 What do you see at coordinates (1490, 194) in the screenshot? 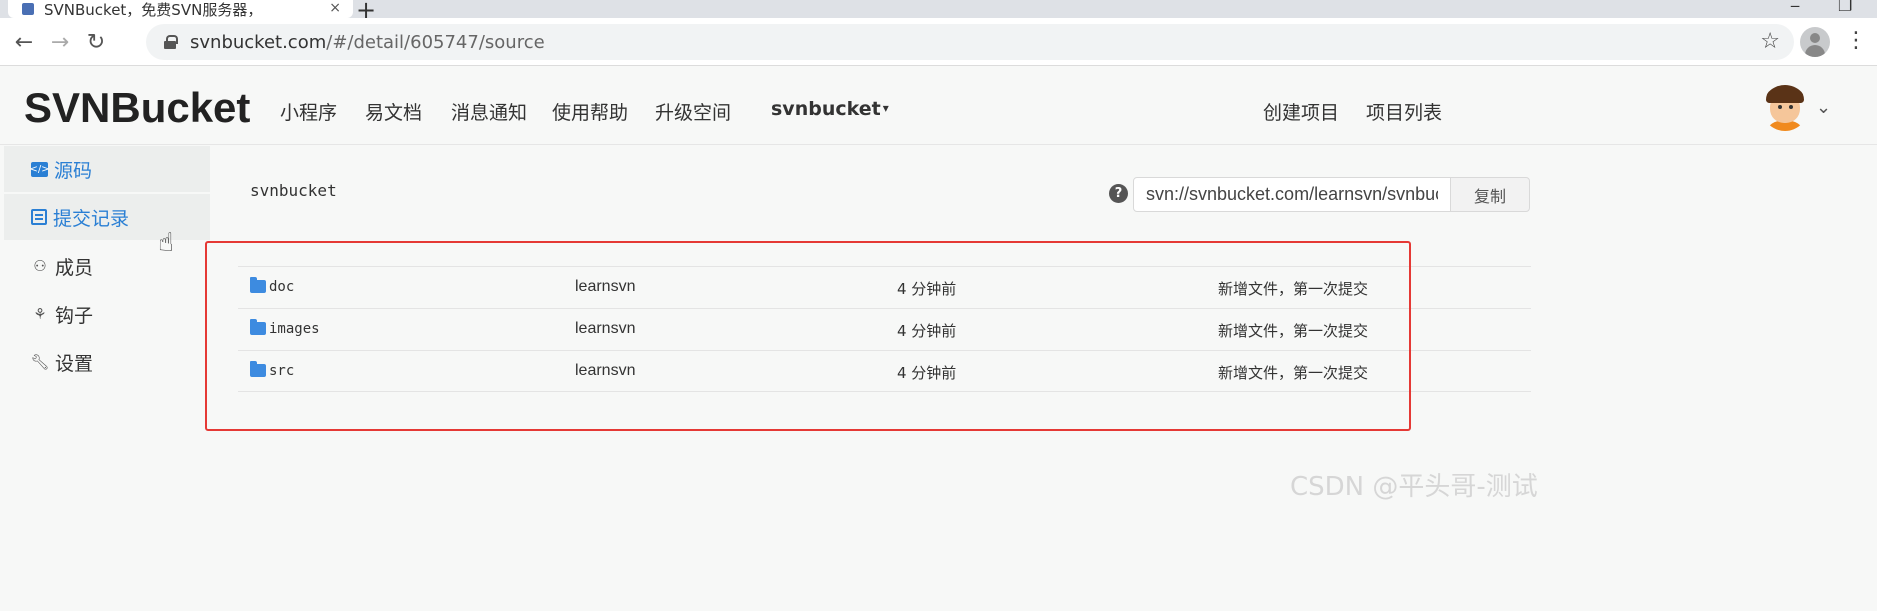
I see `copy-button: 复制` at bounding box center [1490, 194].